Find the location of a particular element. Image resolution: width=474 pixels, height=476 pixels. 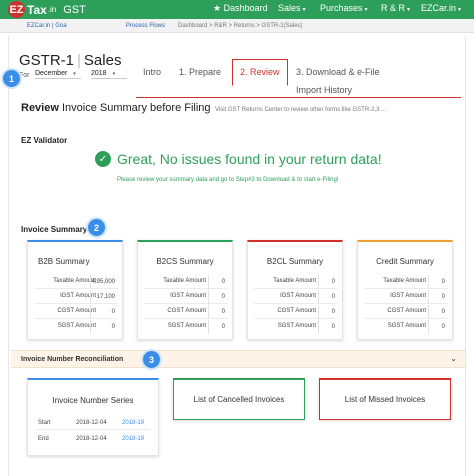

reconciliation-title: Invoice Number Reconciliation is located at coordinates (72, 359).